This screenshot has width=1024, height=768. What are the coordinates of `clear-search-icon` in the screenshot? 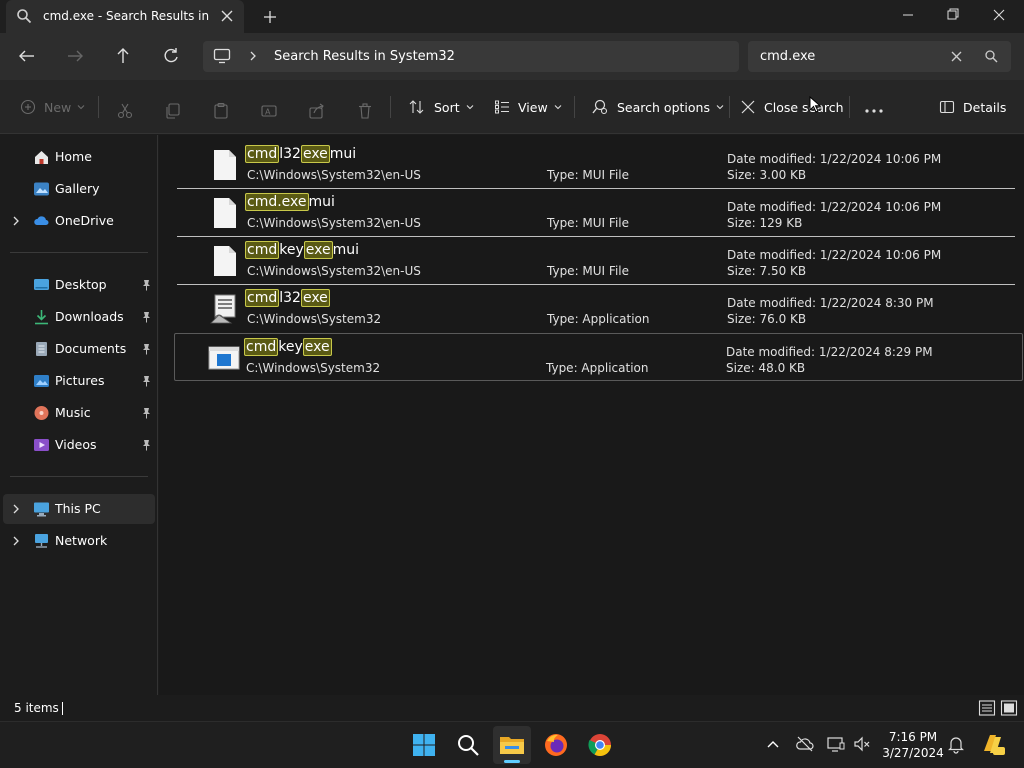 It's located at (956, 56).